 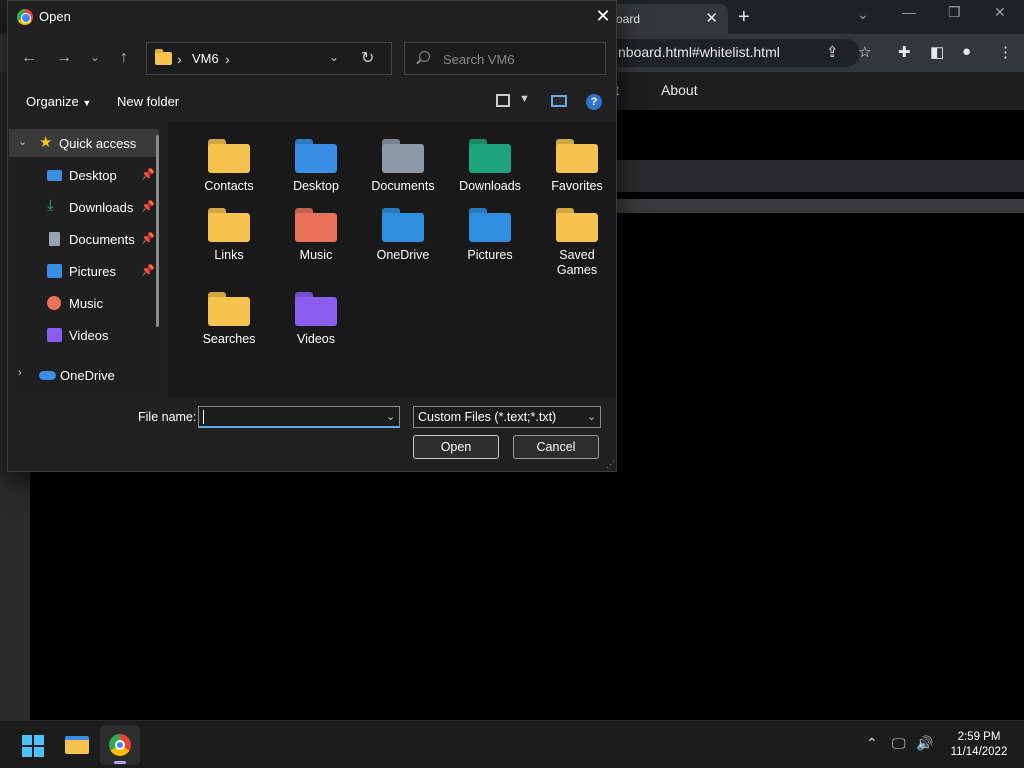 What do you see at coordinates (744, 17) in the screenshot?
I see `new-tab-icon: +` at bounding box center [744, 17].